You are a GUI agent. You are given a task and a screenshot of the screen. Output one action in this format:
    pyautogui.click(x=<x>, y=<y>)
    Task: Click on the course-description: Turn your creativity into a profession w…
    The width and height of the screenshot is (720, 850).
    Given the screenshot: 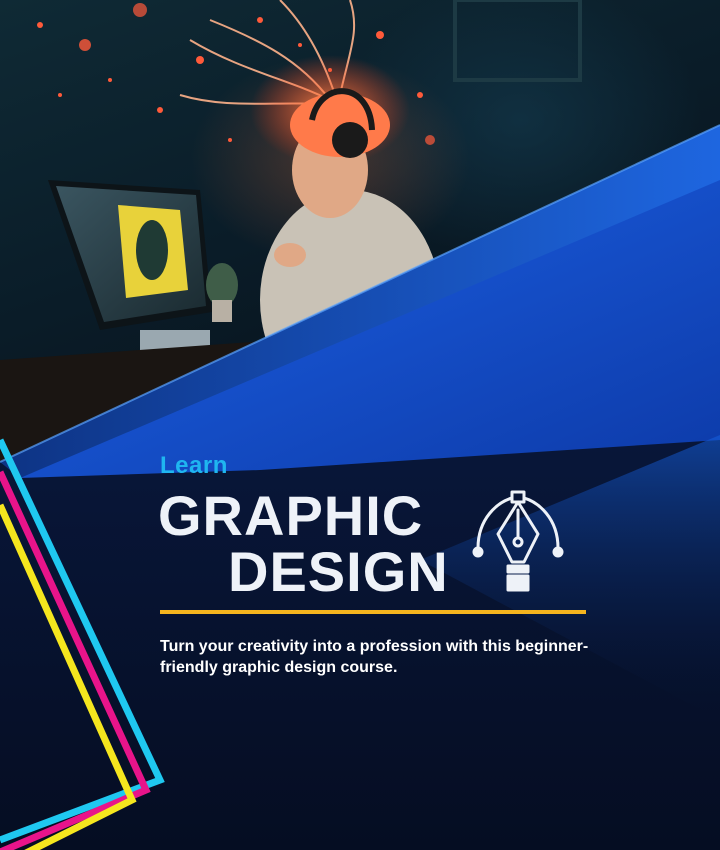 What is the action you would take?
    pyautogui.click(x=374, y=657)
    